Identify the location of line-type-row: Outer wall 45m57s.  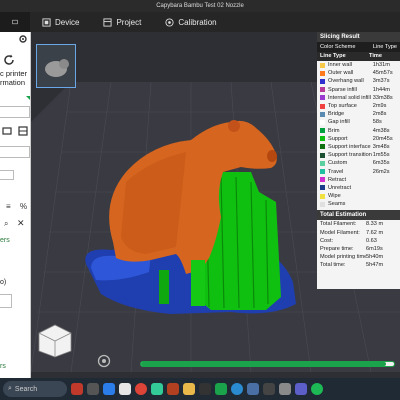
(358, 73).